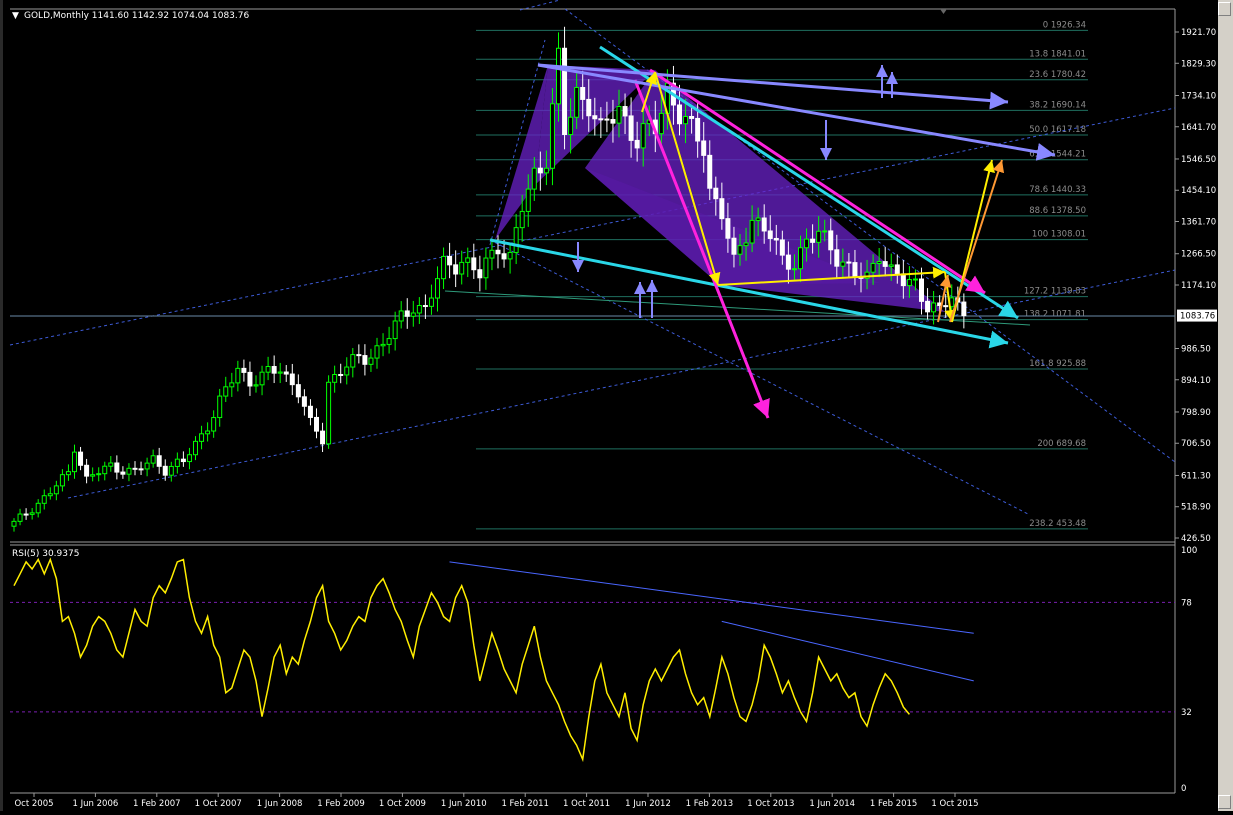 This screenshot has width=1233, height=815. What do you see at coordinates (954, 804) in the screenshot?
I see `time-tick-label: 1 Oct 2015` at bounding box center [954, 804].